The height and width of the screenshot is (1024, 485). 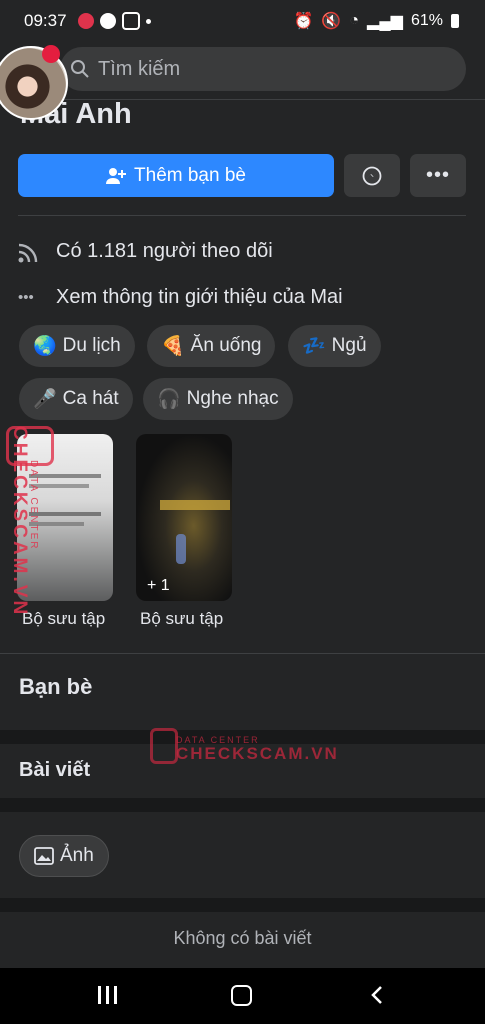 I want to click on system-icons: ⏰ 🔇 ◔ ▂▄▆ 61%, so click(x=376, y=21).